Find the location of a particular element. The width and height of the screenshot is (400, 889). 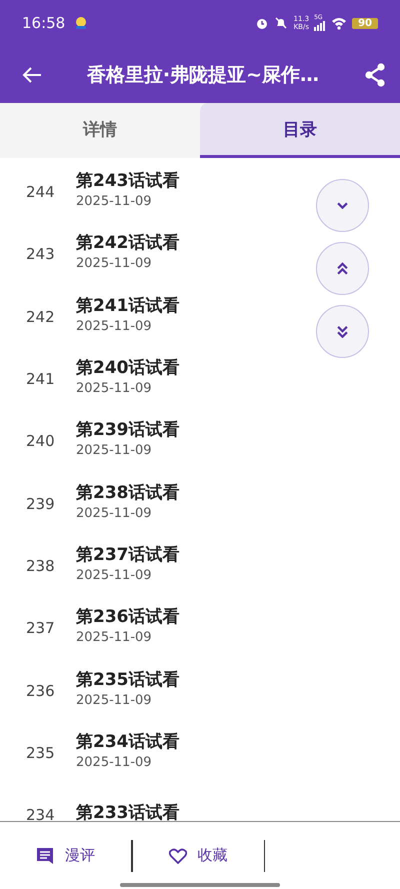

chapter-title: 第233话试看 is located at coordinates (128, 811).